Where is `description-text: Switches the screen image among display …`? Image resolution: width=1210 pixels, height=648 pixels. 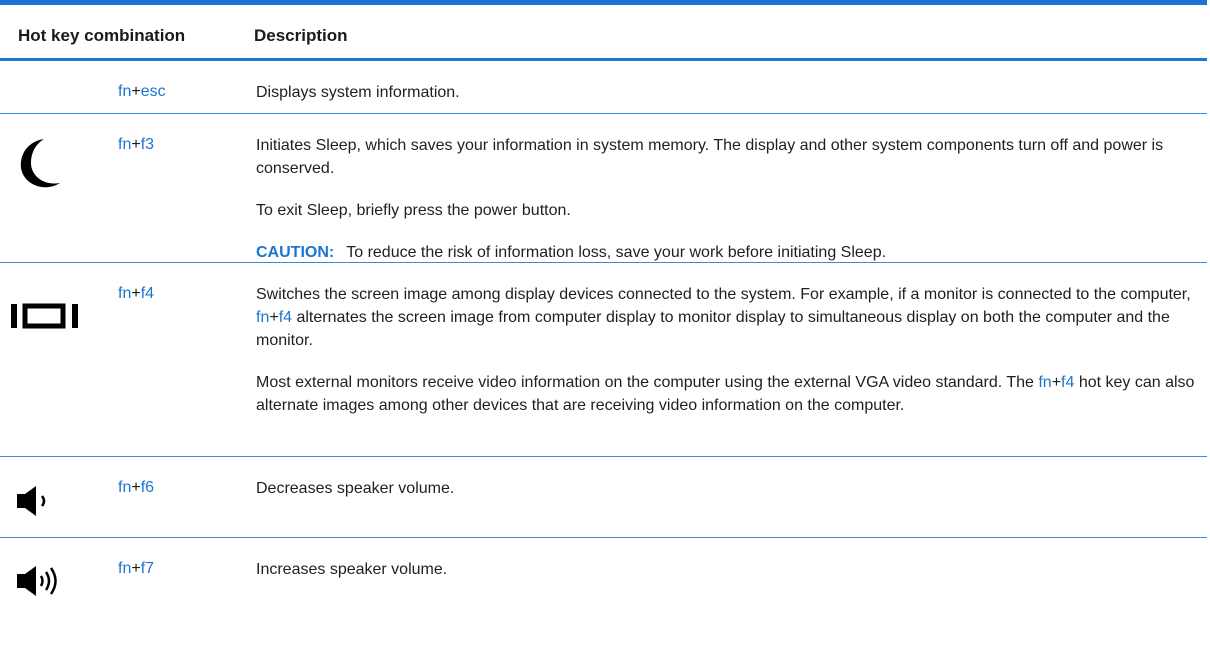 description-text: Switches the screen image among display … is located at coordinates (726, 317).